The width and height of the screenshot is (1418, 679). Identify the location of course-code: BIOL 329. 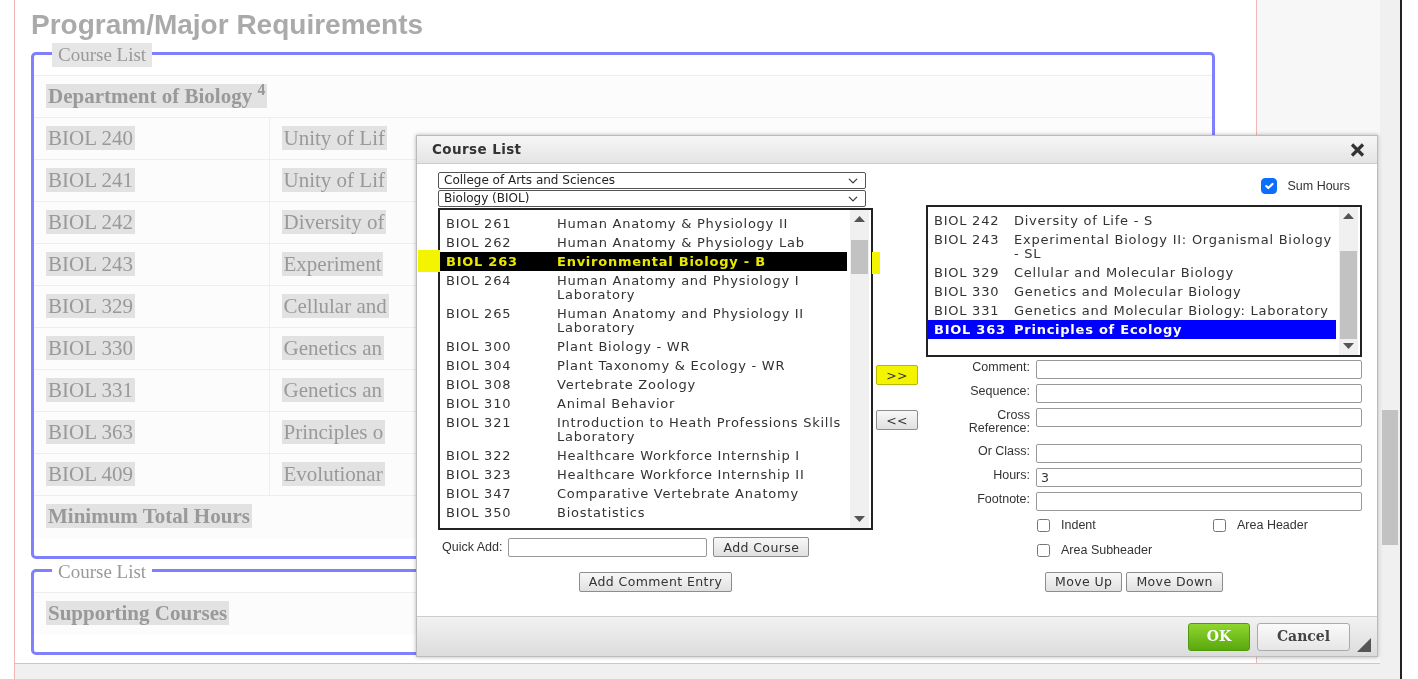
(90, 305).